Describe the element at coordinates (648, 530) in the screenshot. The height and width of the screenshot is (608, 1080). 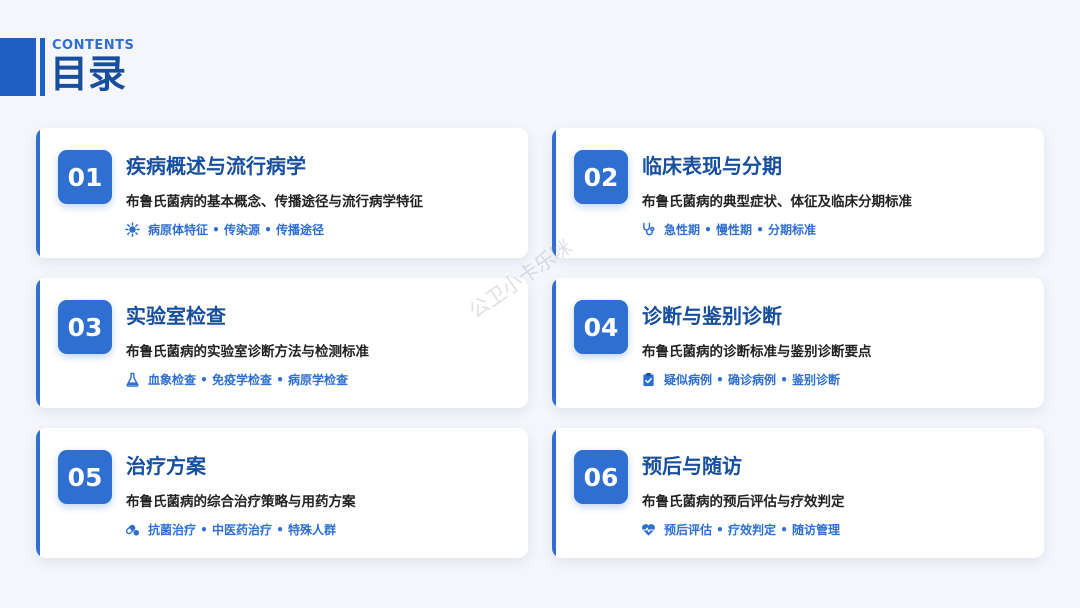
I see `heart-pulse-icon` at that location.